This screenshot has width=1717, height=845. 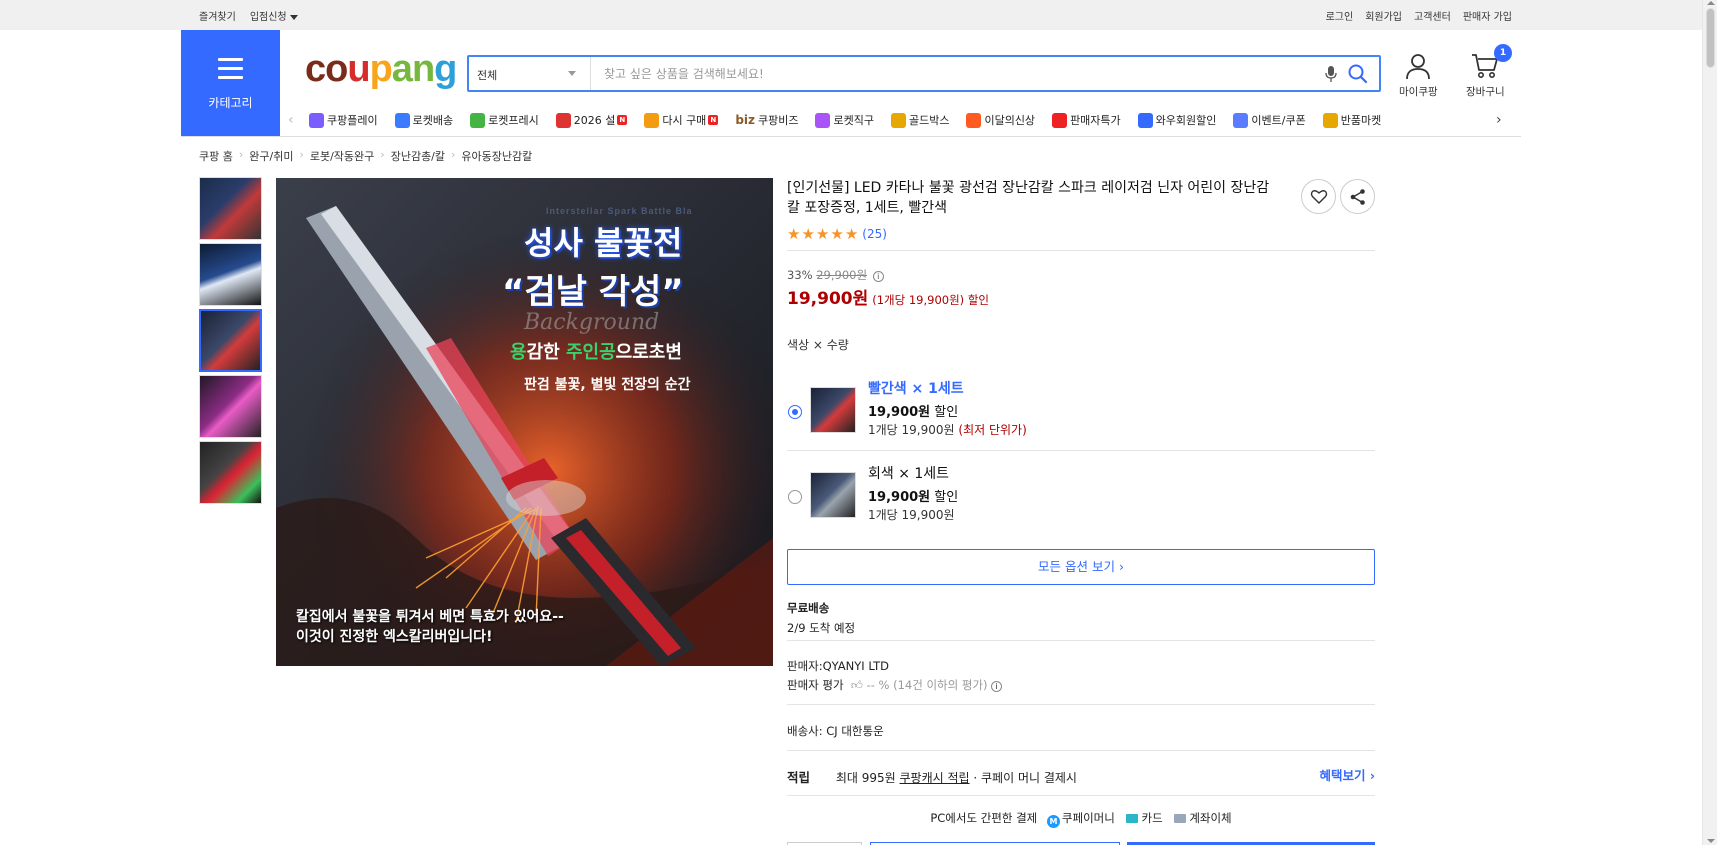 What do you see at coordinates (1347, 774) in the screenshot?
I see `benefit-link: 혜택보기 ›` at bounding box center [1347, 774].